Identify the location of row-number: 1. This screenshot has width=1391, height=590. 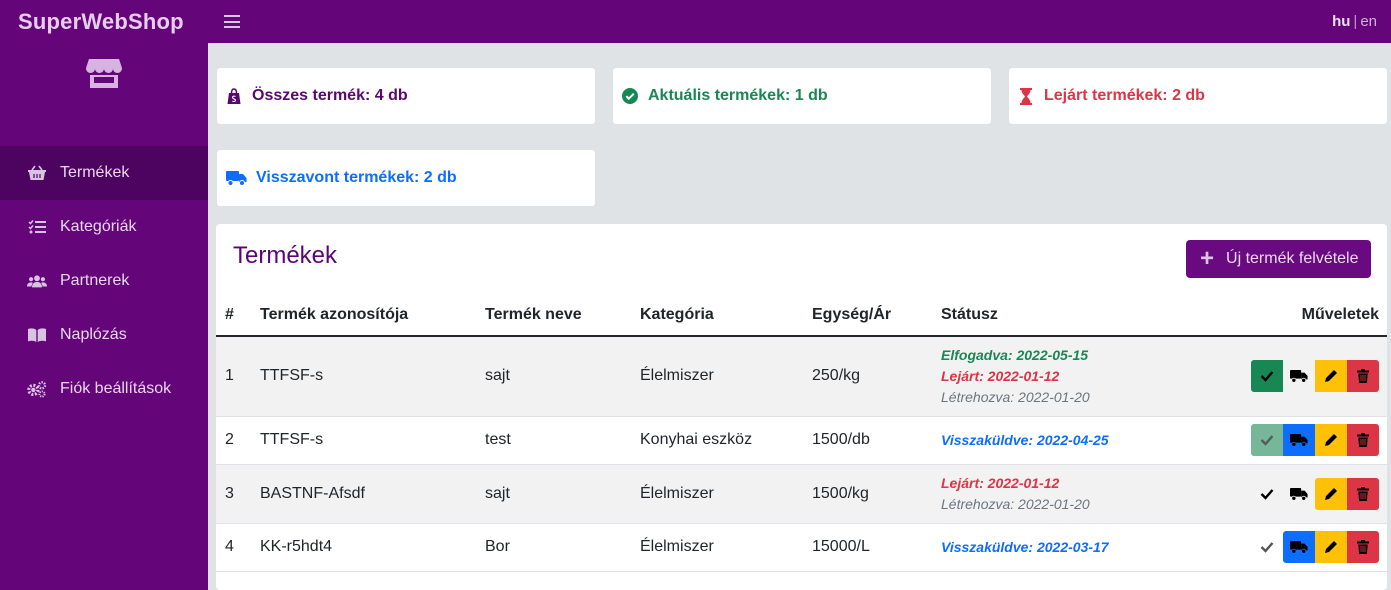
(238, 376).